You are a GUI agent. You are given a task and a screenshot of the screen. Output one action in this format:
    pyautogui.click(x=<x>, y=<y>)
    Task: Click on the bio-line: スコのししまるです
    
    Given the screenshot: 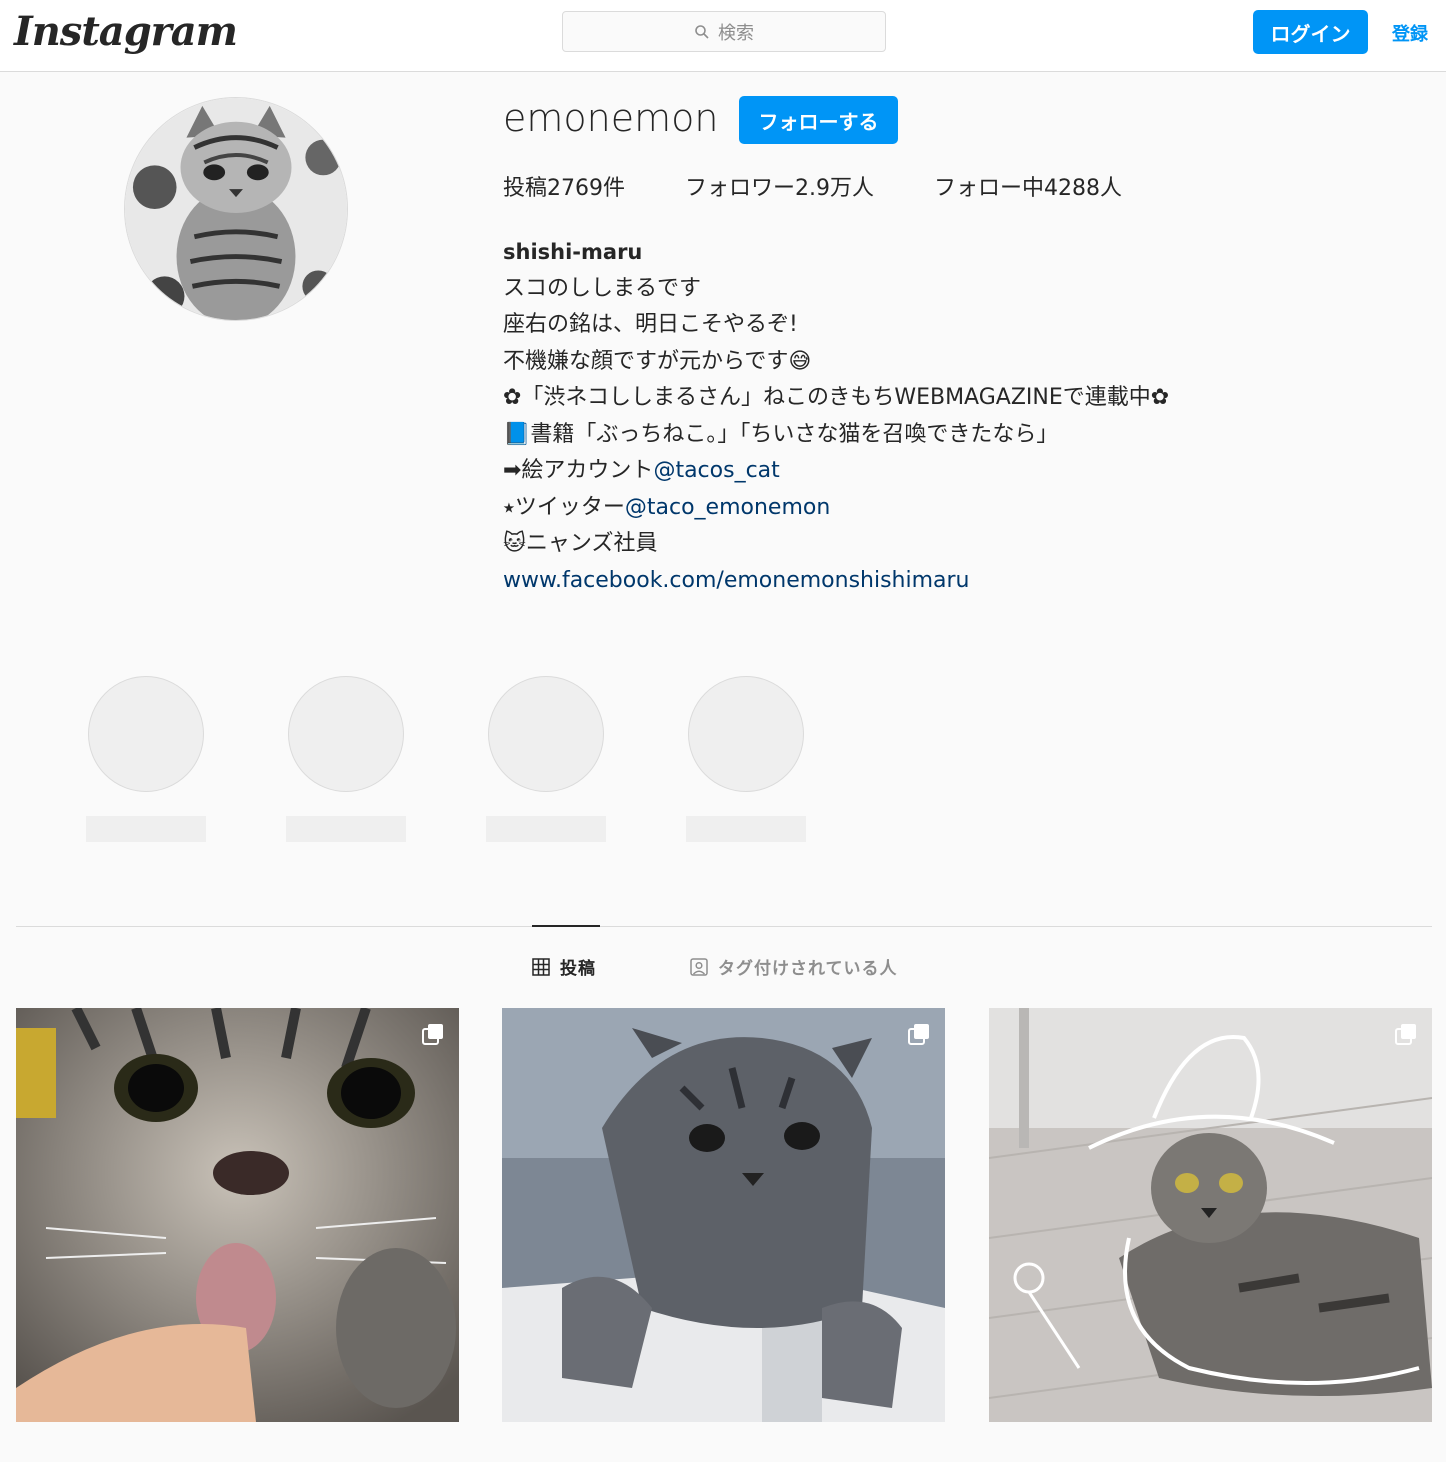 What is the action you would take?
    pyautogui.click(x=602, y=288)
    